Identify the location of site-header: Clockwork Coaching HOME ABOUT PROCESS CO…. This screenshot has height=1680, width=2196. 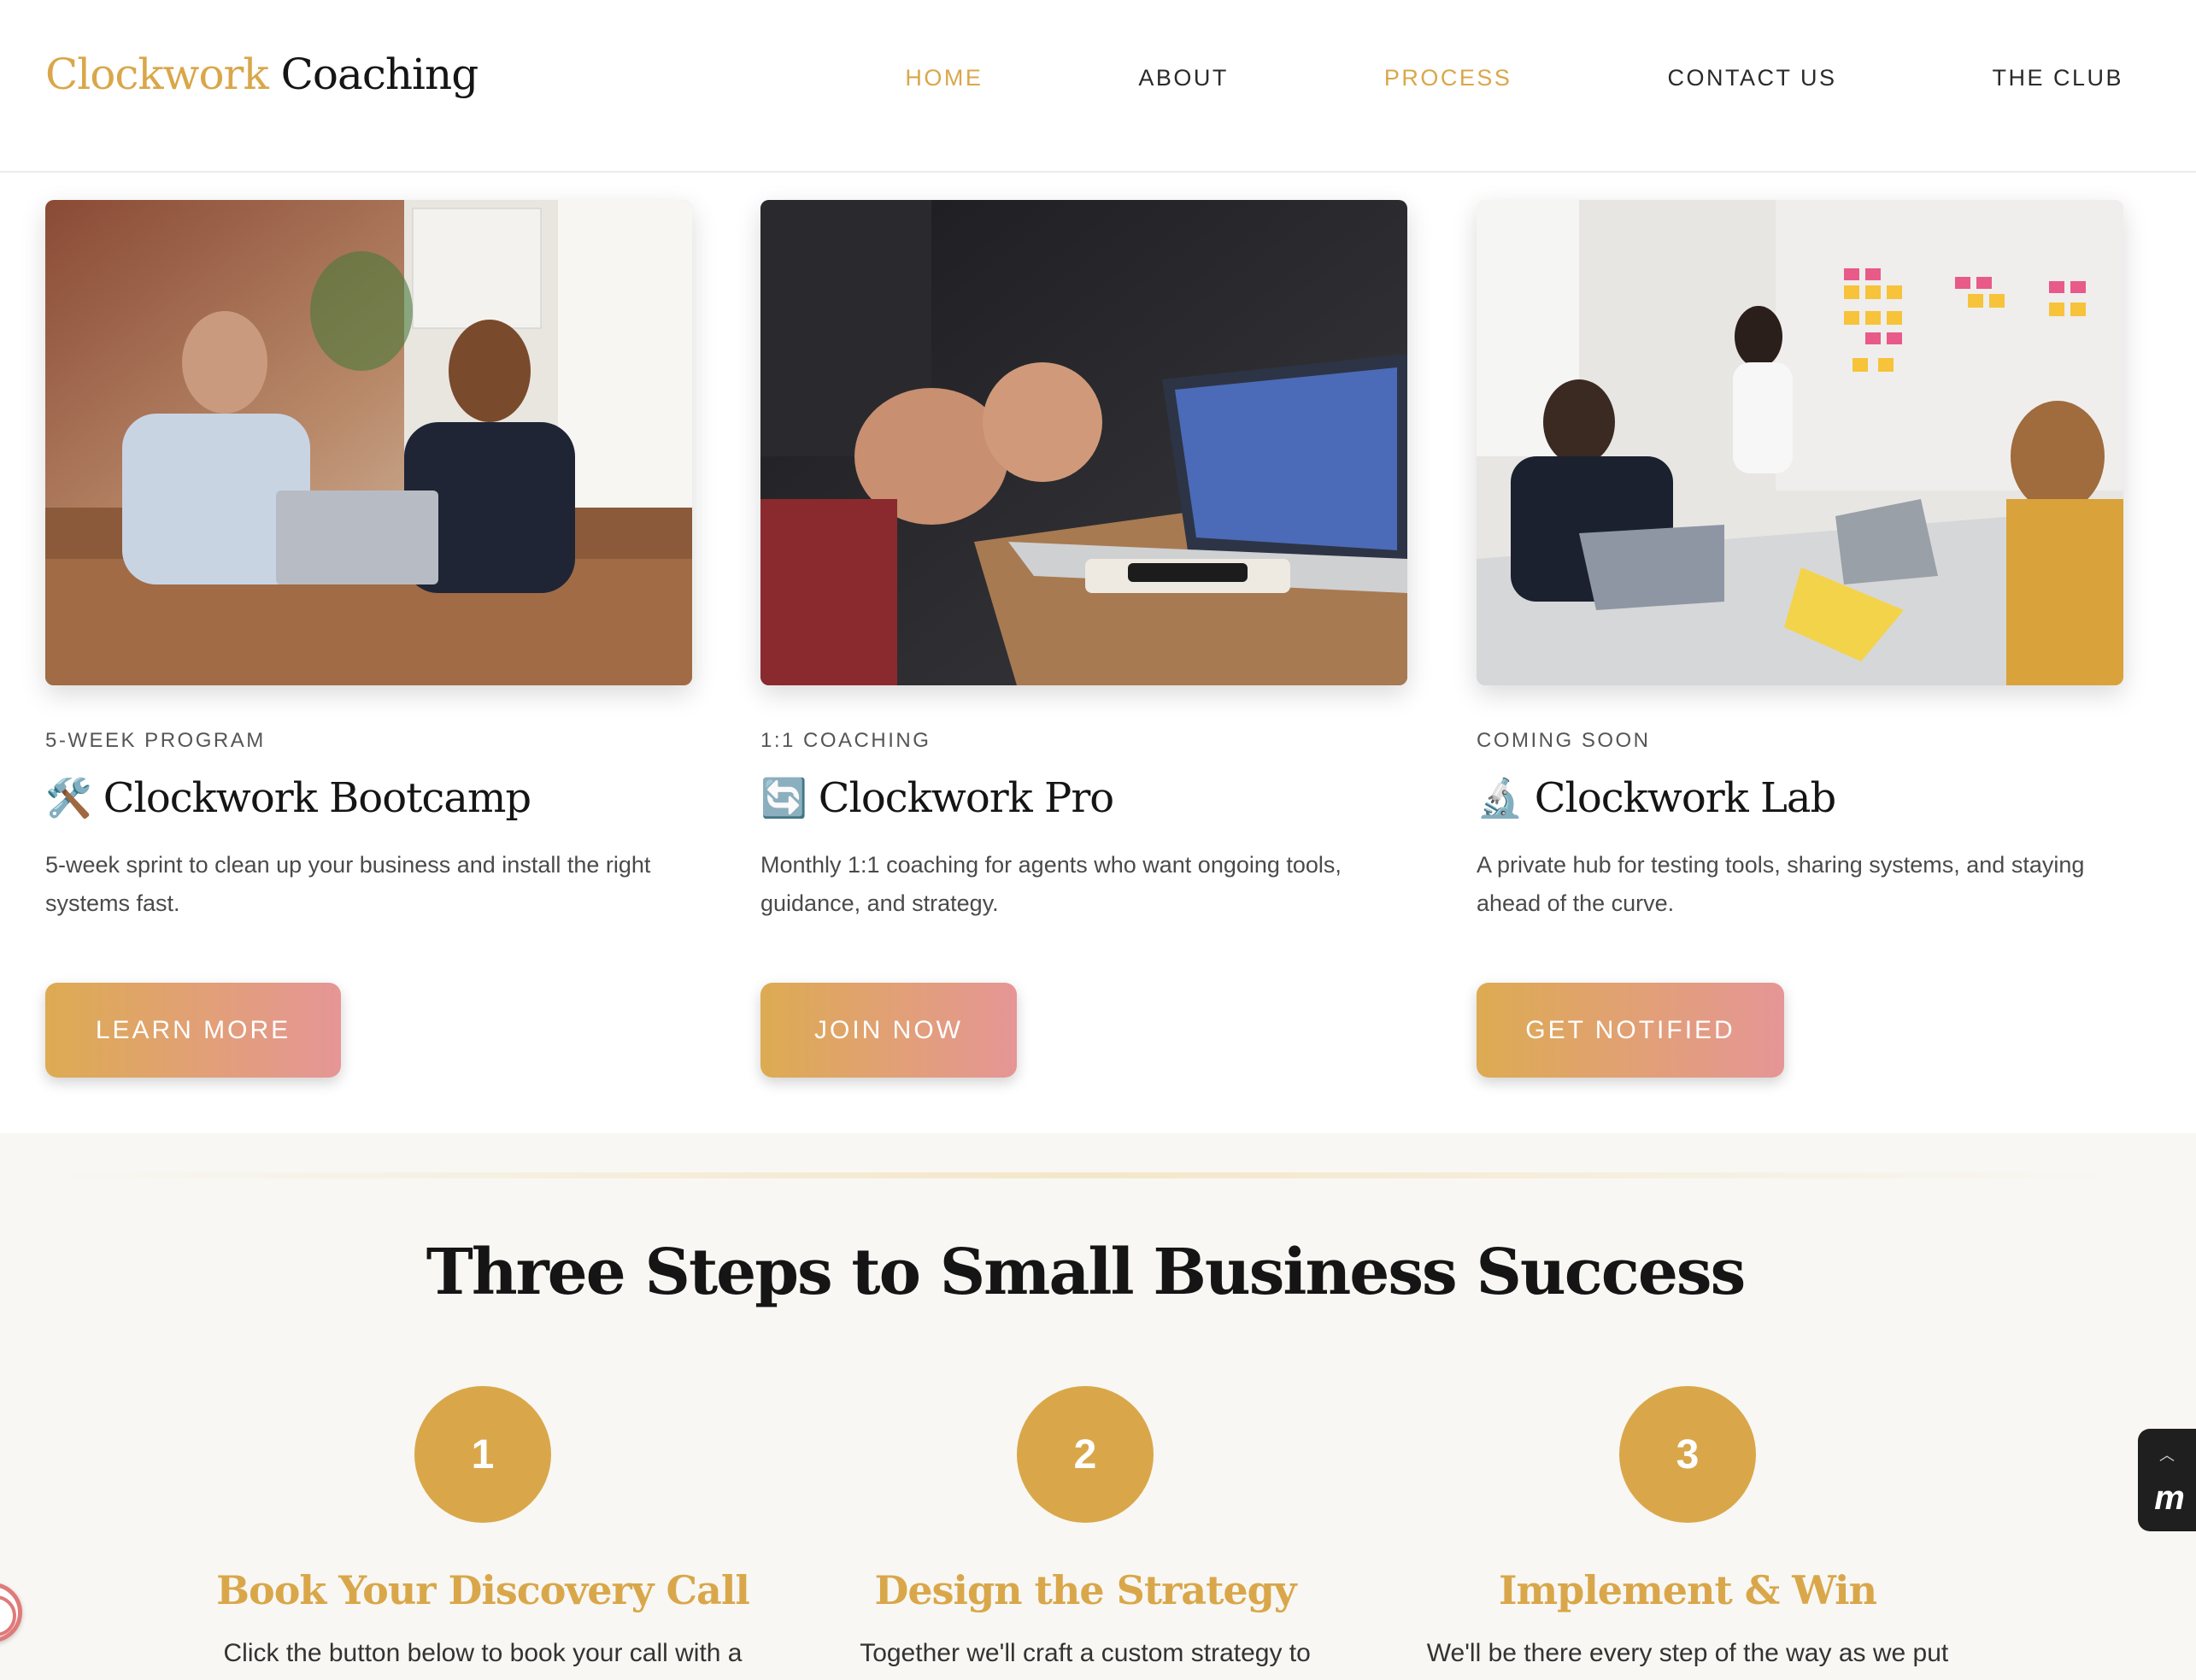
(1098, 86).